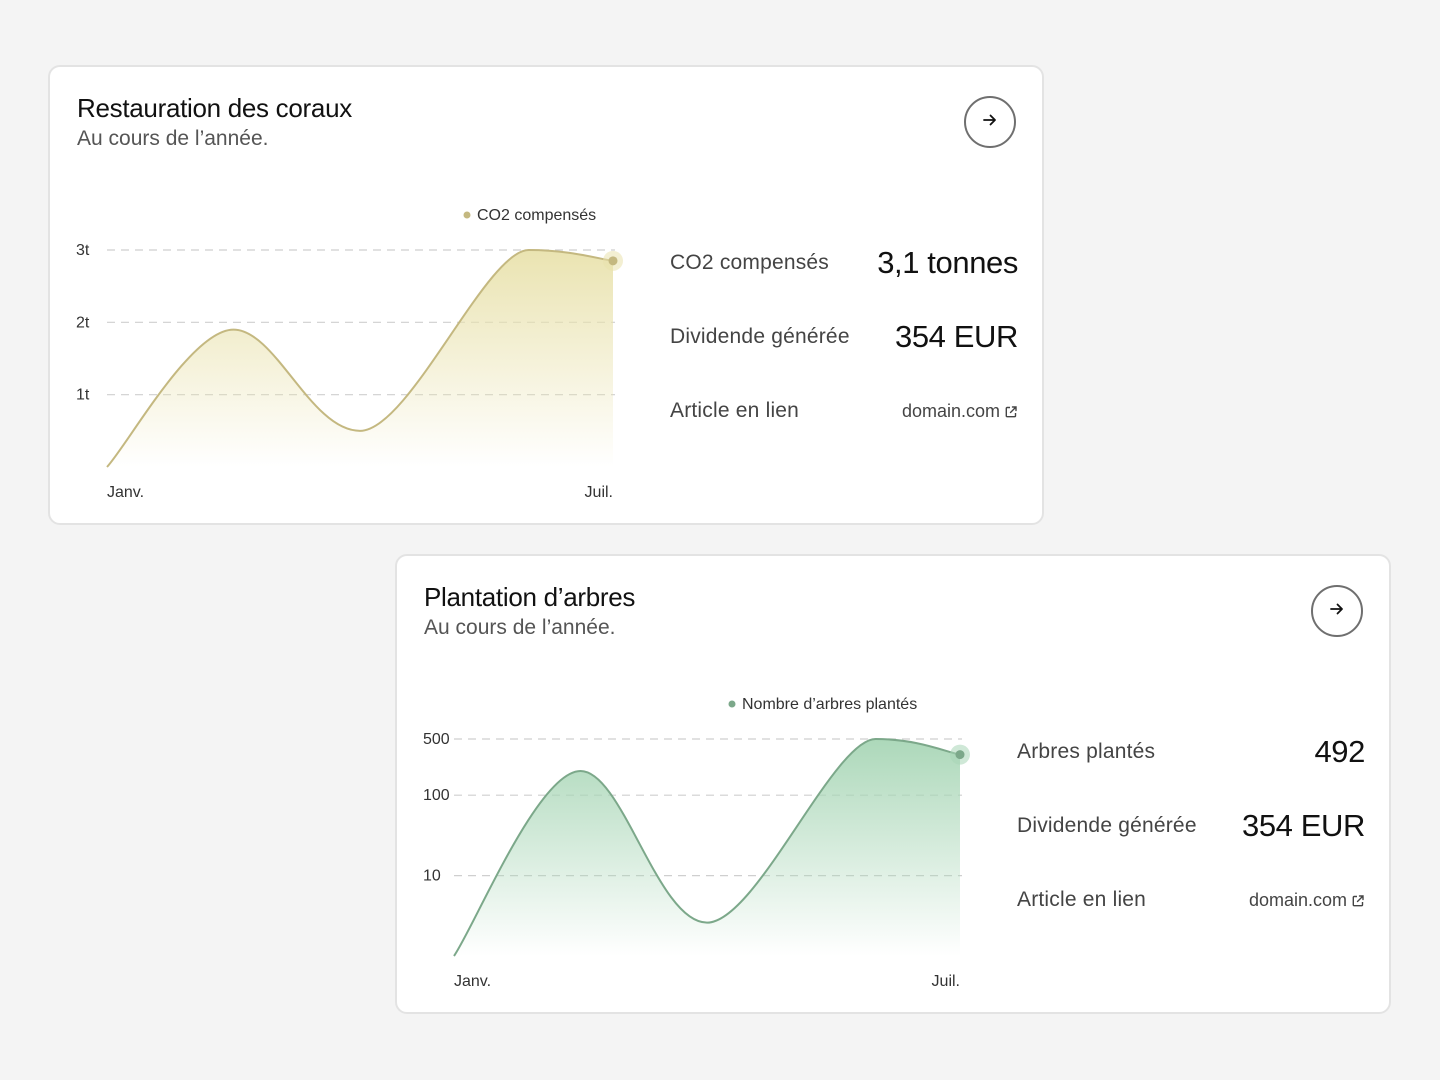 The height and width of the screenshot is (1080, 1440). Describe the element at coordinates (947, 262) in the screenshot. I see `stat-value: 3,1 tonnes` at that location.